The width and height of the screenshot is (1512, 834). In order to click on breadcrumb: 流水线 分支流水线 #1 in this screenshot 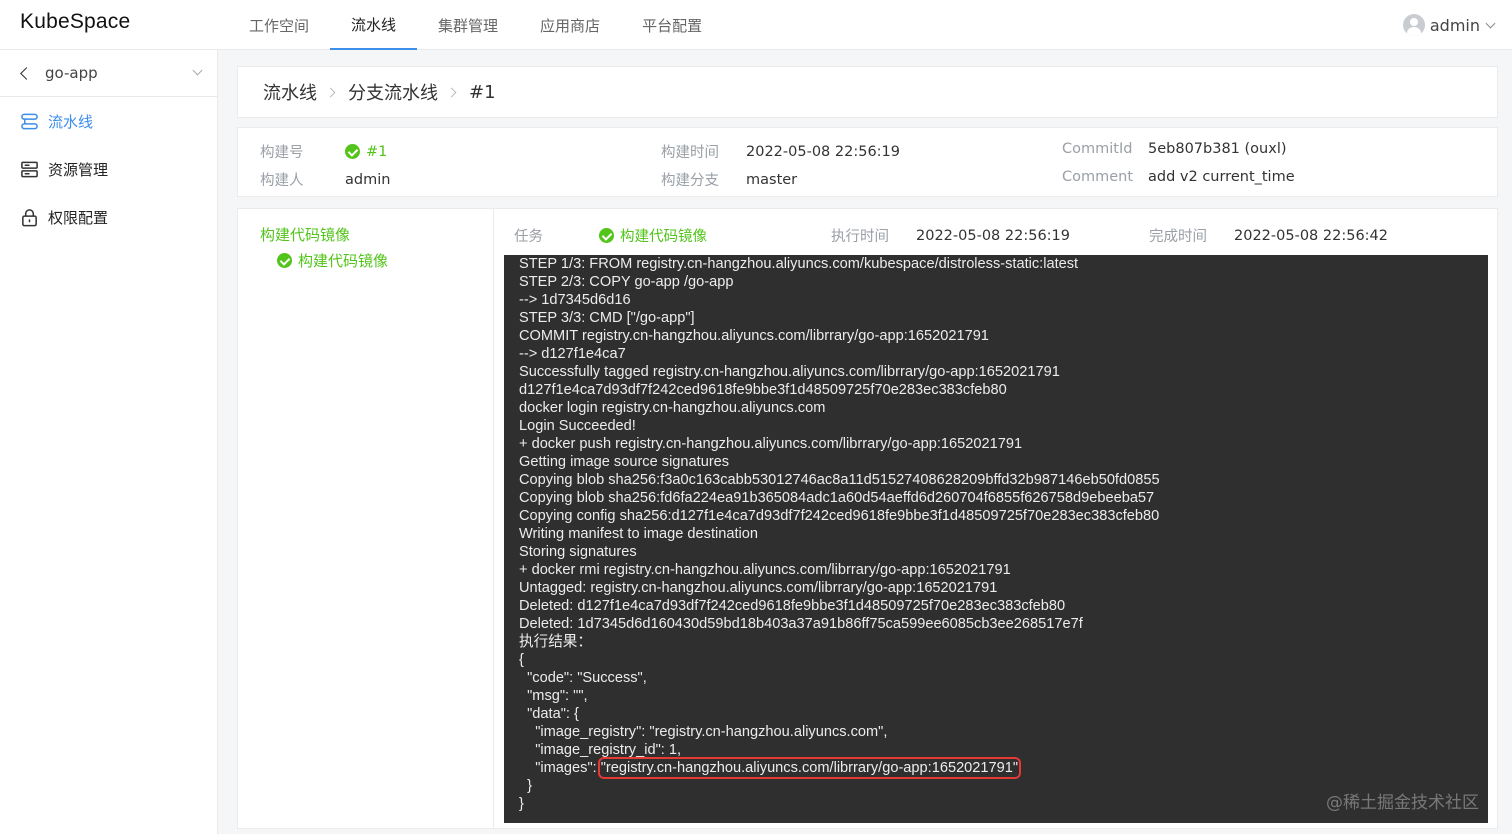, I will do `click(867, 92)`.